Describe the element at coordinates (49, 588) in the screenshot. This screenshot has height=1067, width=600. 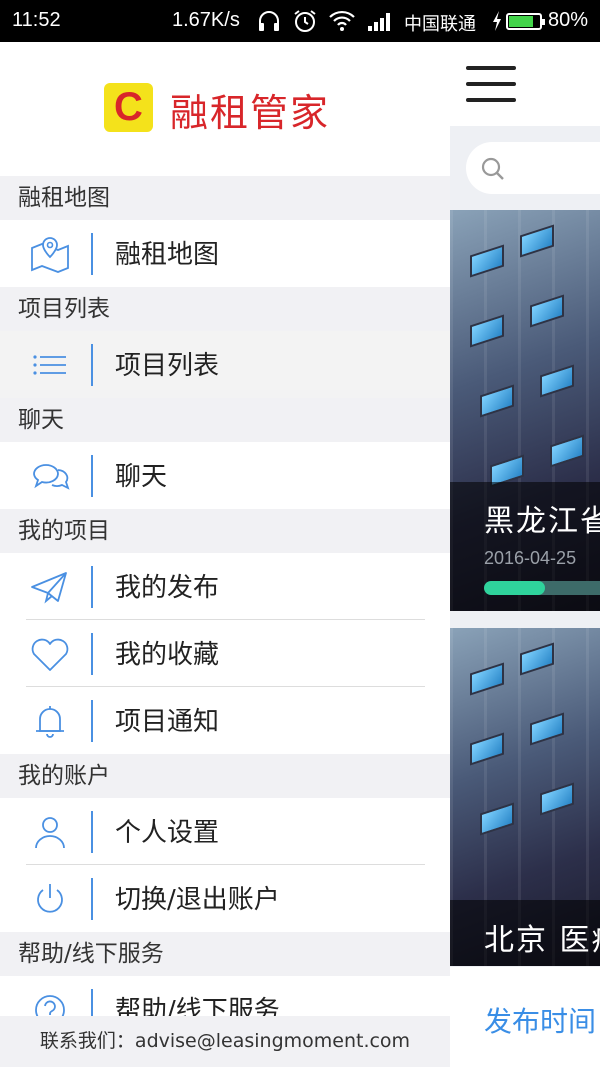
I see `paper-plane-icon` at that location.